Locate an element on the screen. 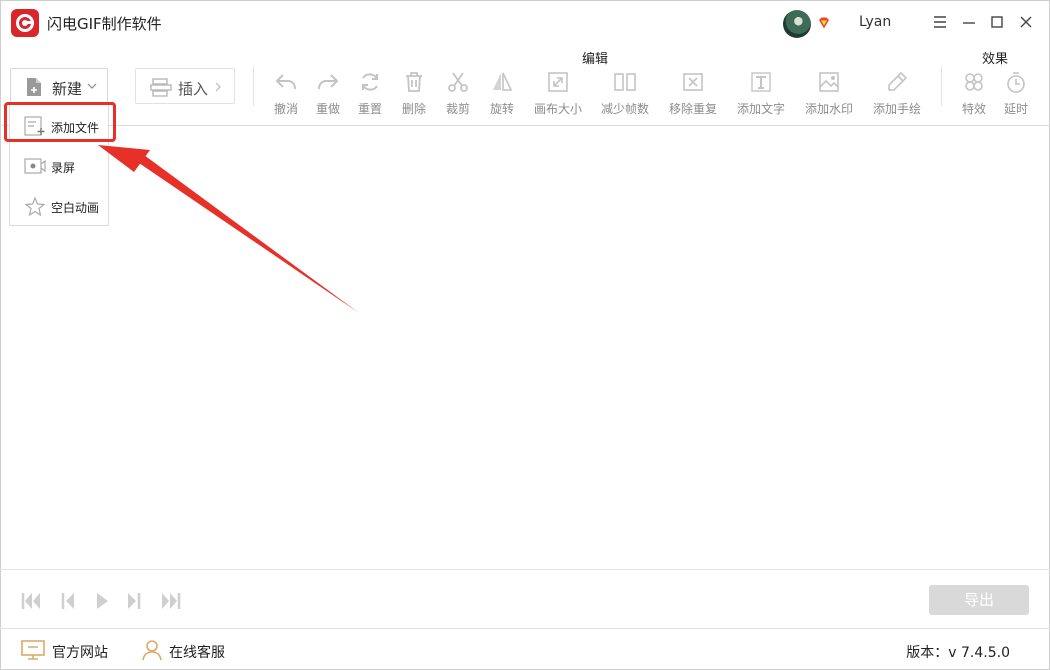 This screenshot has width=1050, height=670. previous-frame-icon is located at coordinates (68, 601).